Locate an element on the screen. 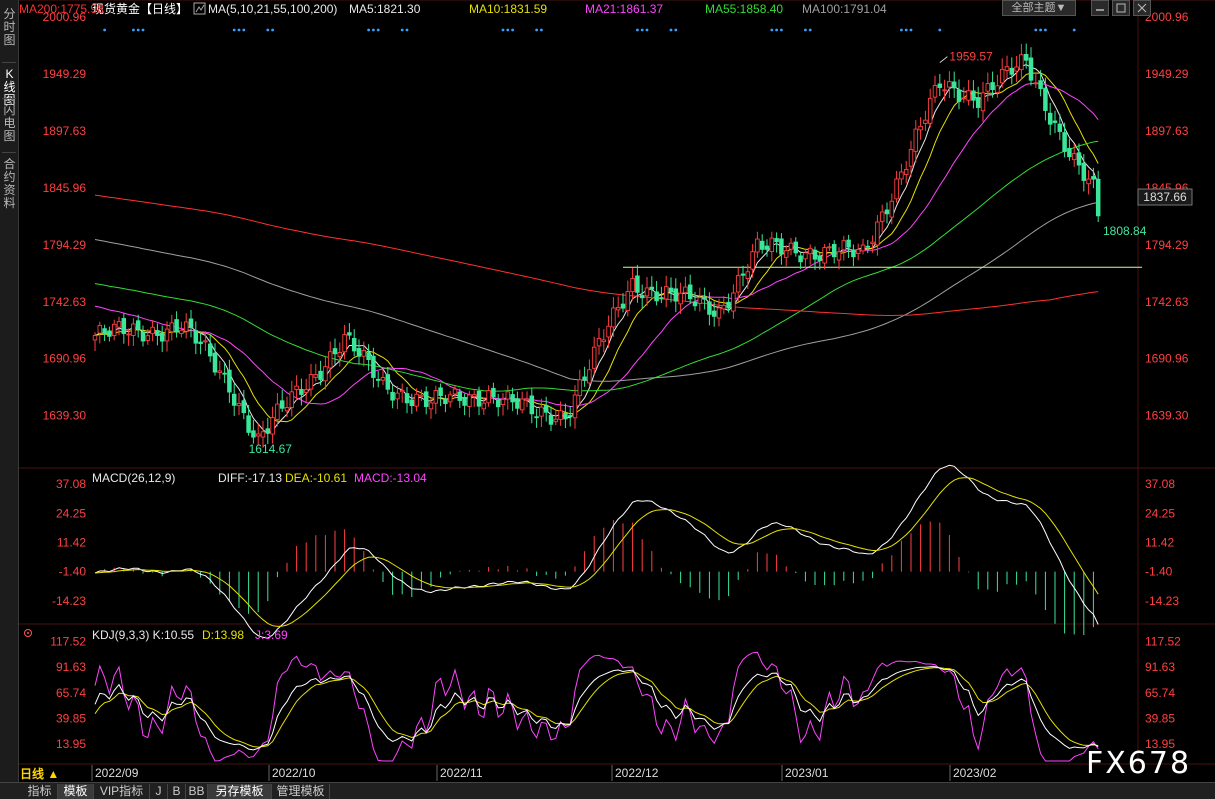  sidebar-item-3: 合约资料 is located at coordinates (9, 184).